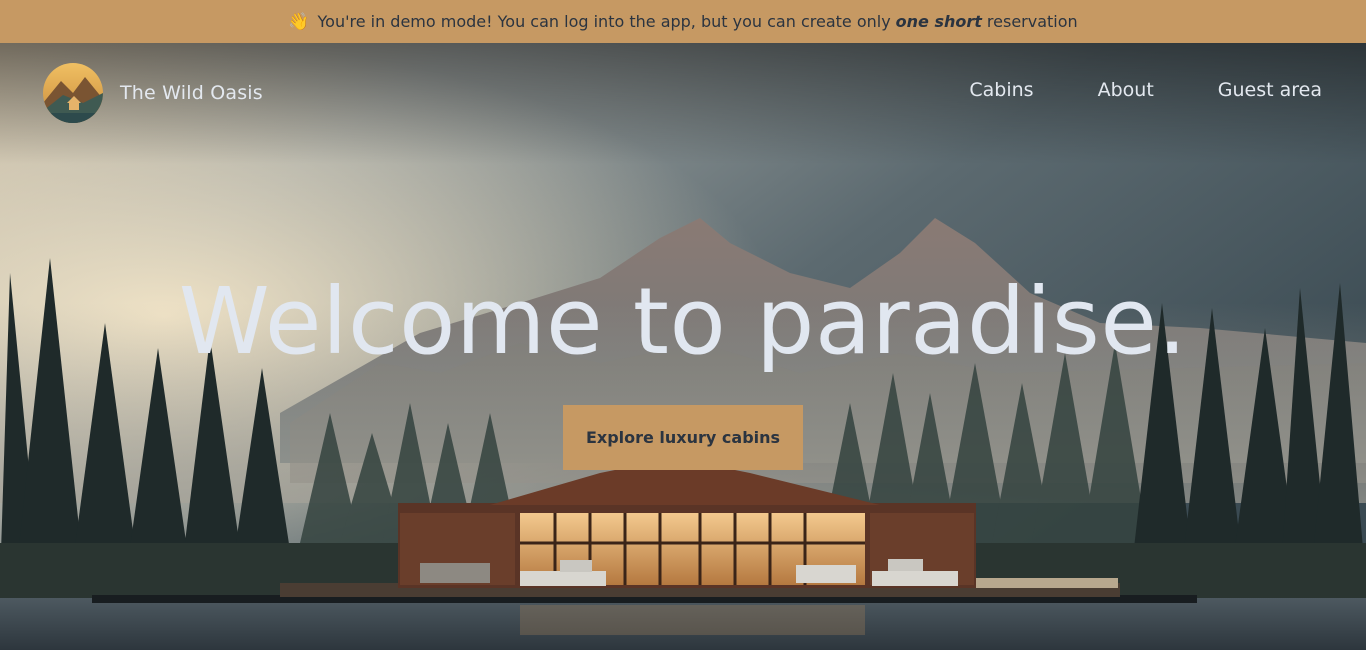 This screenshot has width=1366, height=650. Describe the element at coordinates (683, 321) in the screenshot. I see `hero-title: Welcome to paradise.` at that location.